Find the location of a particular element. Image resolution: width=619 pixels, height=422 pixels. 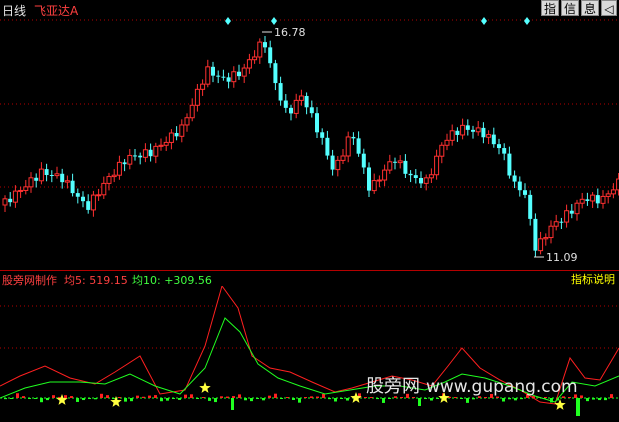

panel-divider is located at coordinates (309, 270).